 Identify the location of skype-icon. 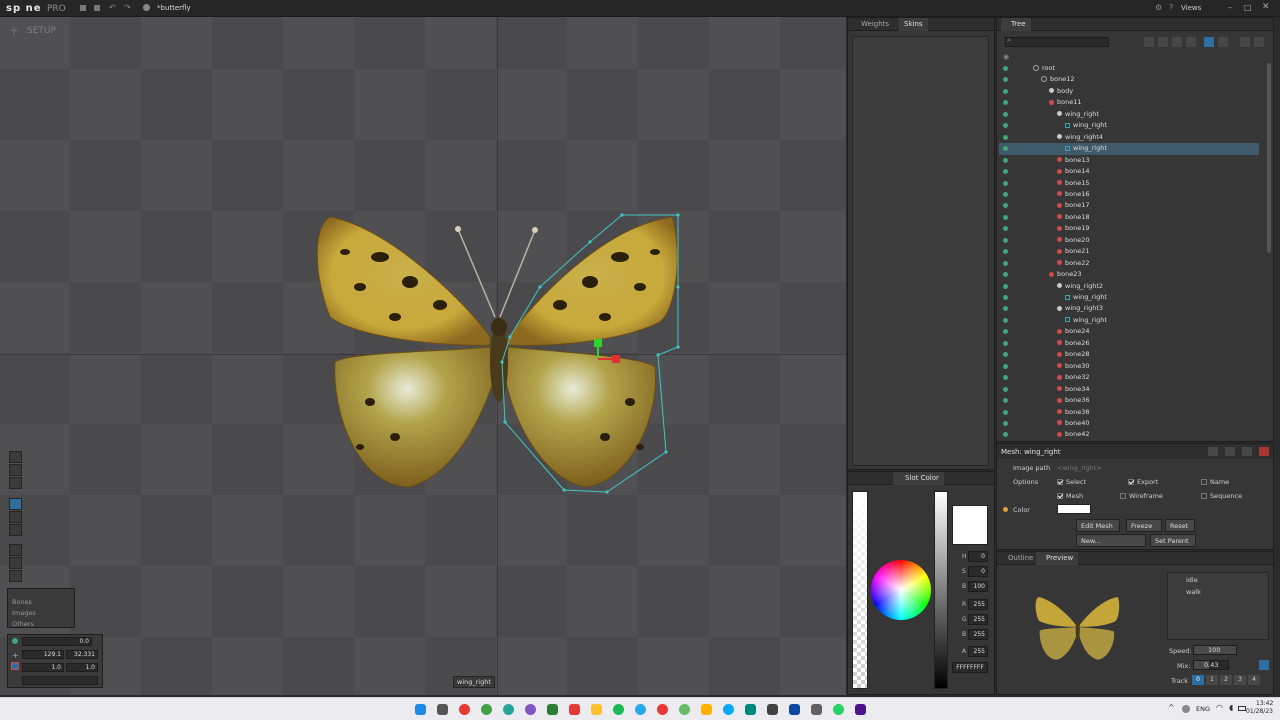
(728, 709).